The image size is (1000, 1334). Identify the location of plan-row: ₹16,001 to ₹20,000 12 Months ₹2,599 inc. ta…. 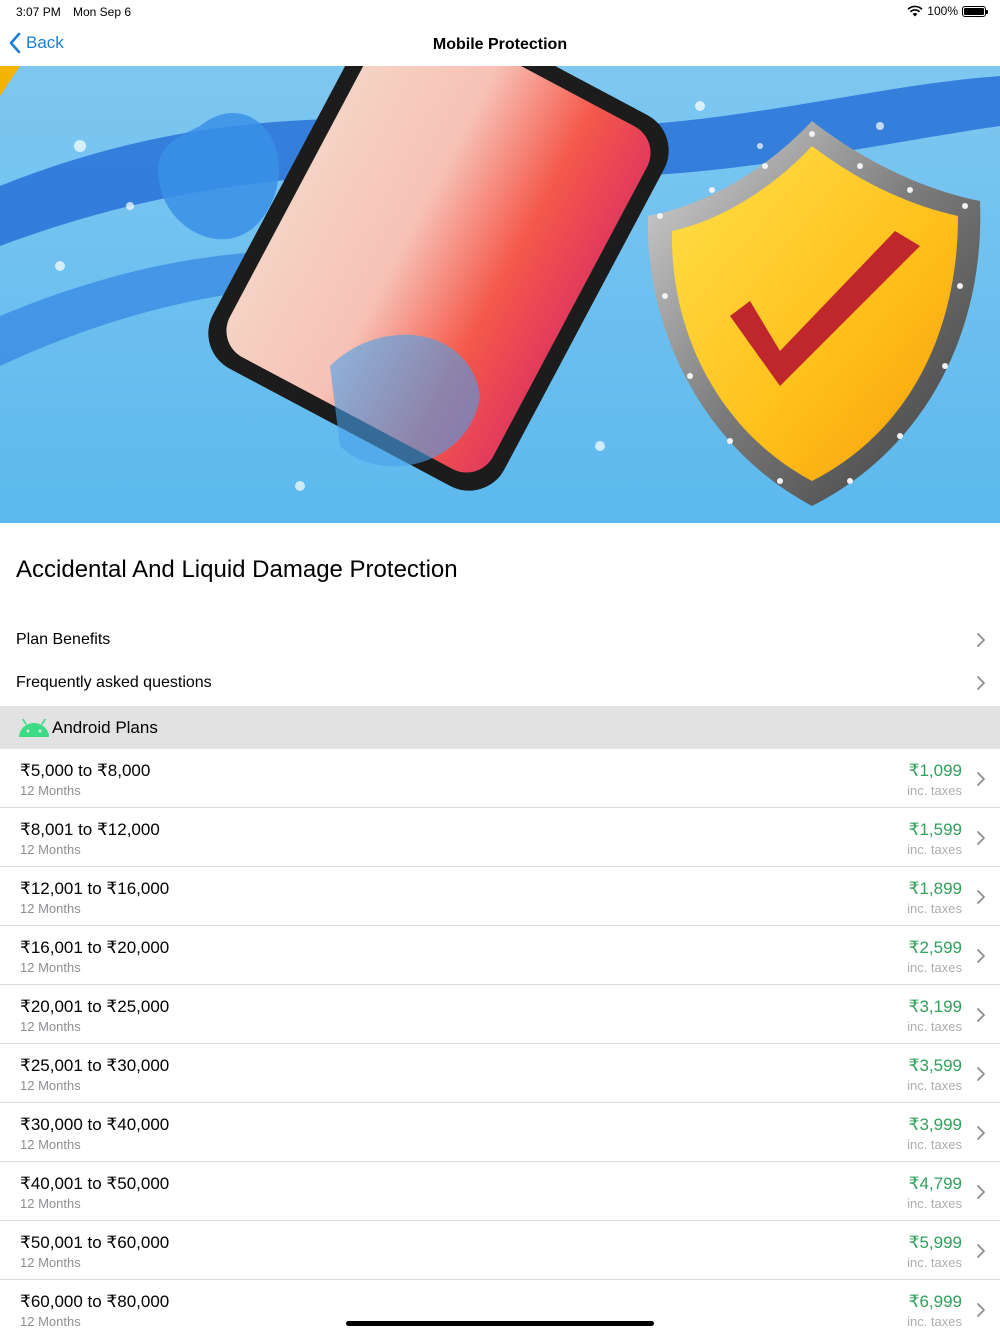
(500, 955).